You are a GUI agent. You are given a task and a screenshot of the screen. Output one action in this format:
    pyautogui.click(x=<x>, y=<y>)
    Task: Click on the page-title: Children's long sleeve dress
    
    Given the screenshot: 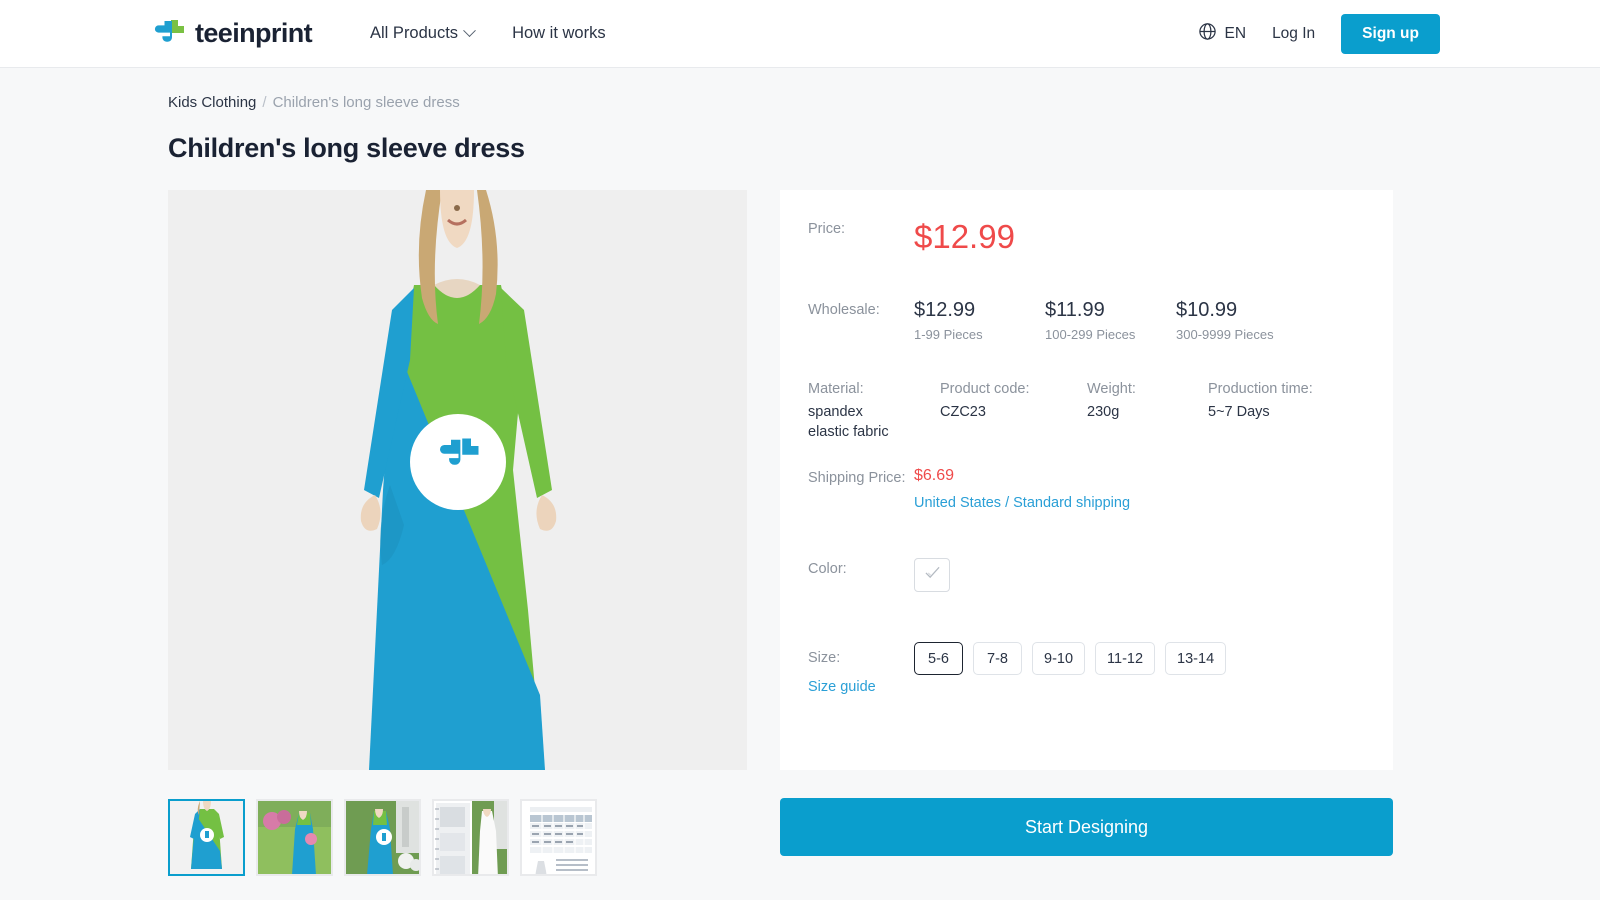 What is the action you would take?
    pyautogui.click(x=346, y=148)
    